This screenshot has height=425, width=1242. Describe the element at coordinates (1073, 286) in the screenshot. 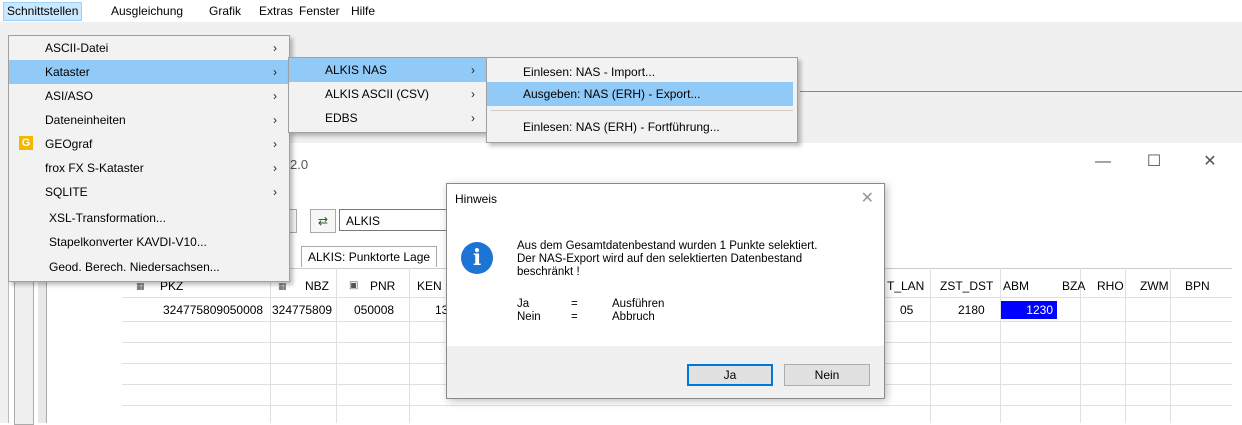

I see `column-header-bza: BZA` at that location.